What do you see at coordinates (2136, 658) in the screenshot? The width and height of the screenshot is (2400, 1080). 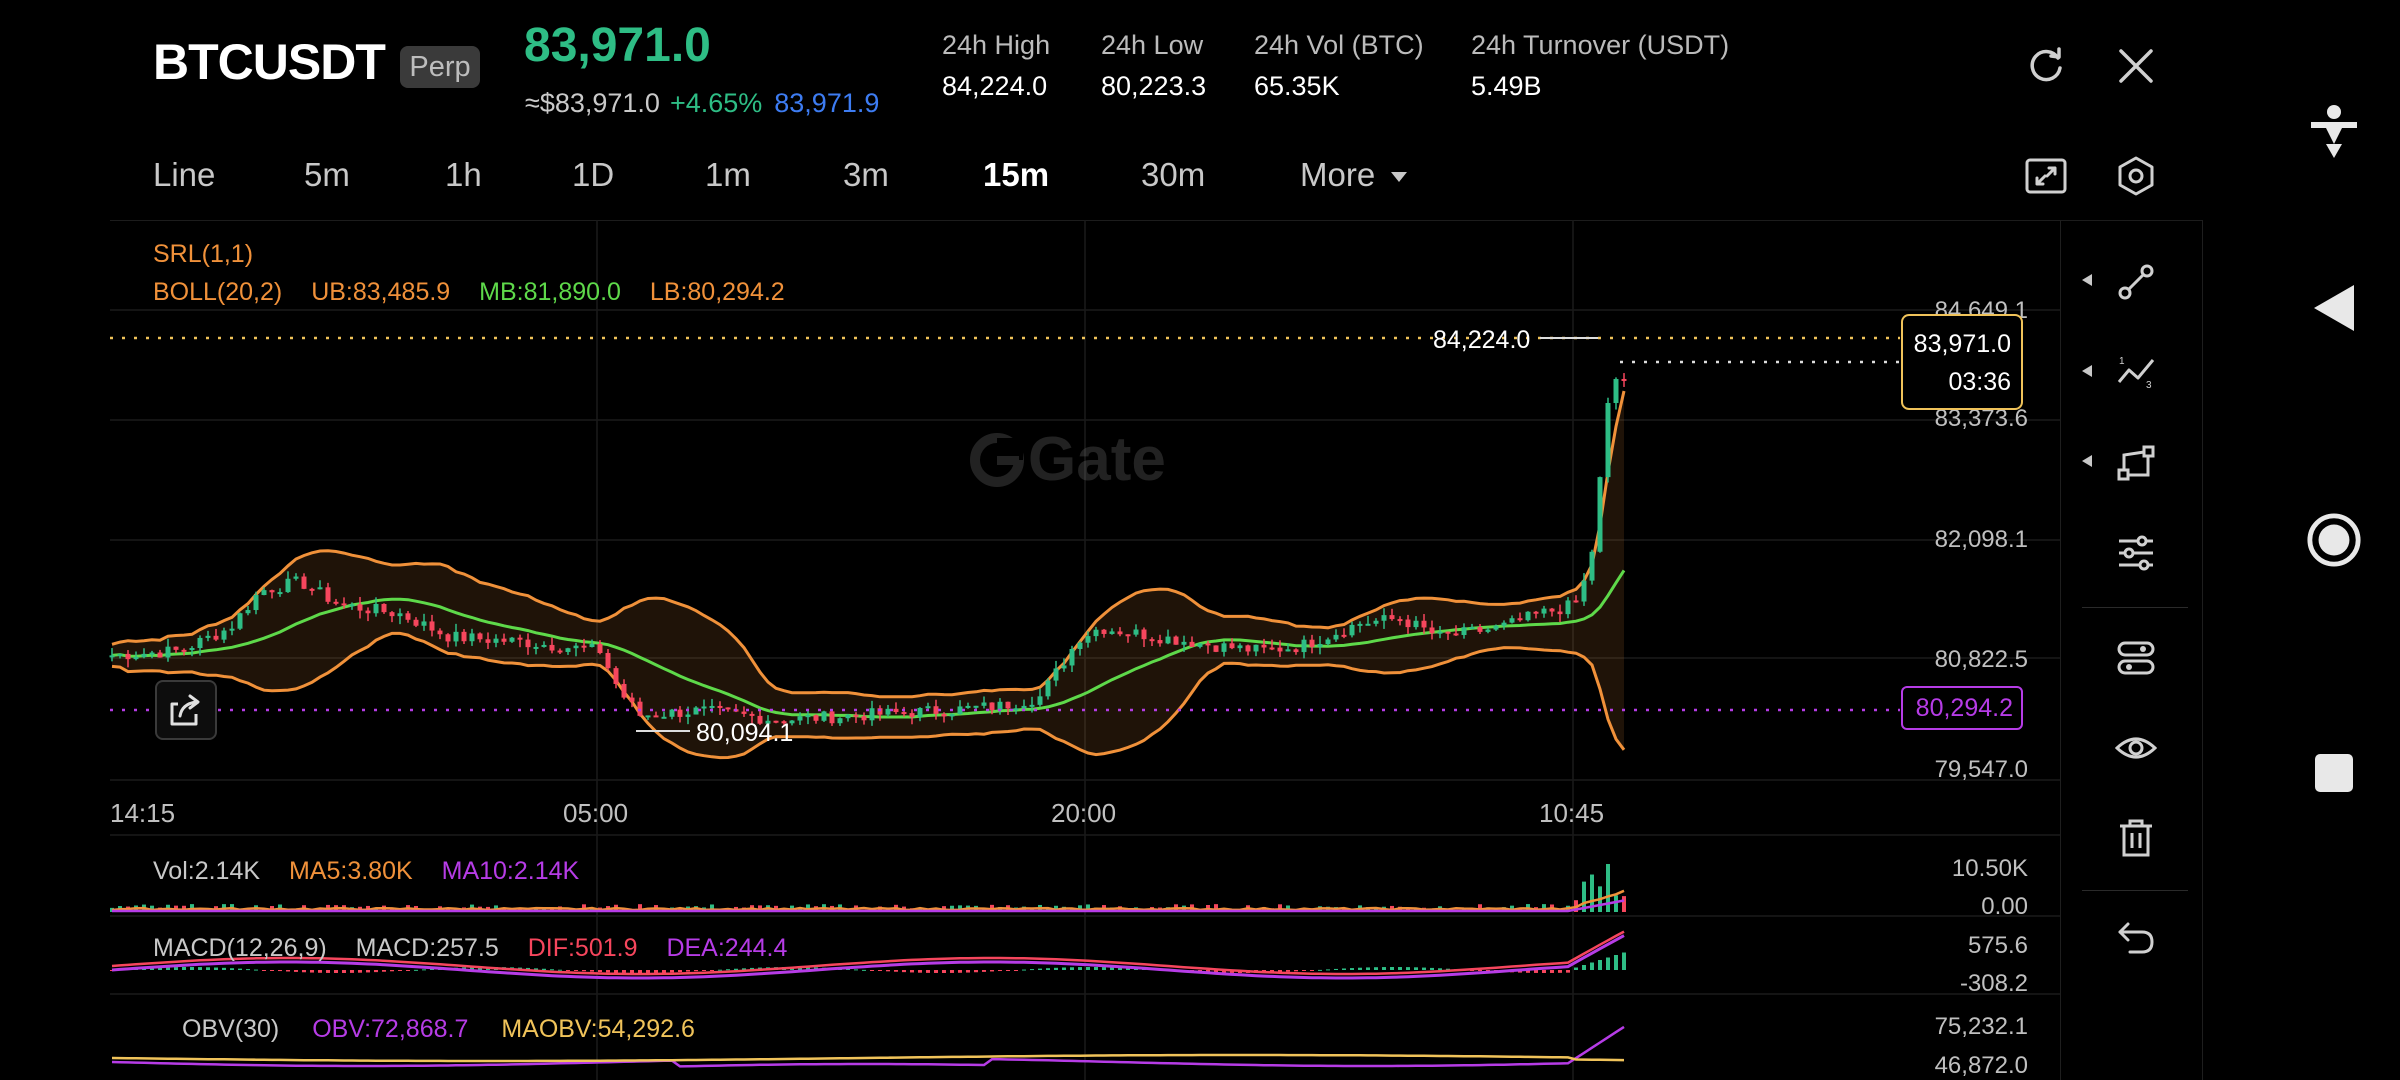 I see `settings-sliders-icon` at bounding box center [2136, 658].